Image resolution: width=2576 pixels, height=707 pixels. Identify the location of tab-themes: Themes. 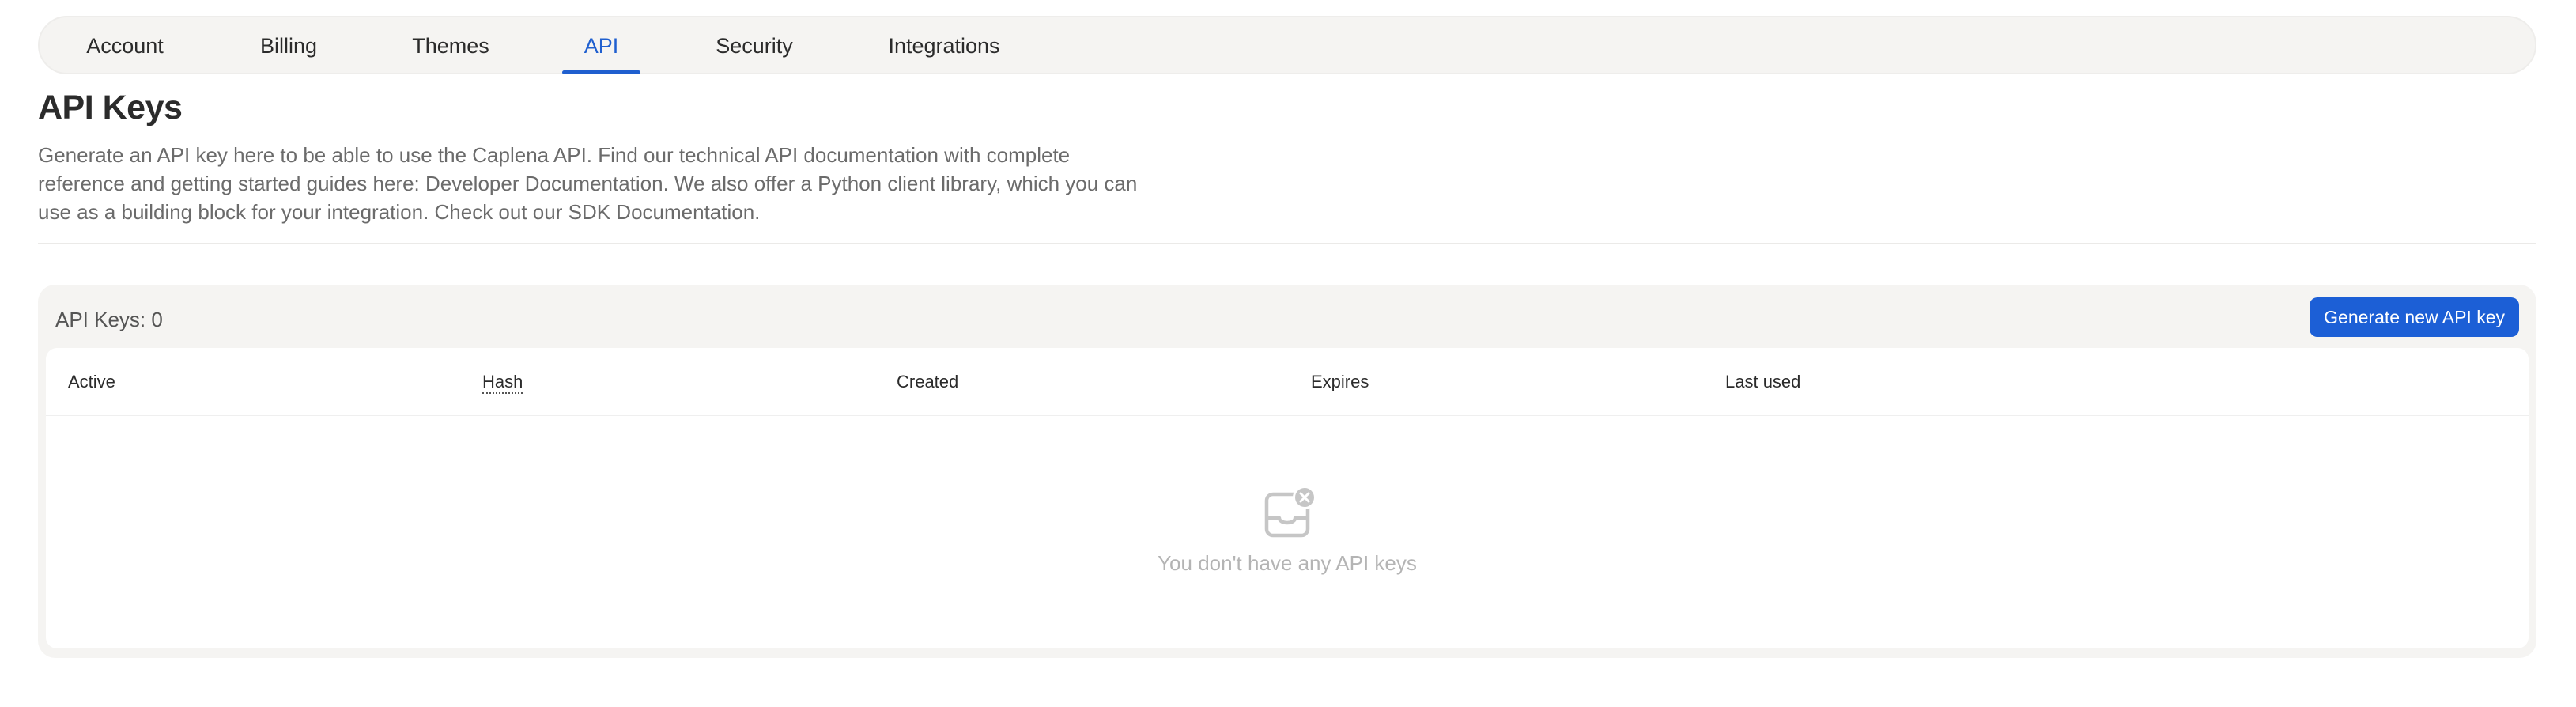
(450, 45).